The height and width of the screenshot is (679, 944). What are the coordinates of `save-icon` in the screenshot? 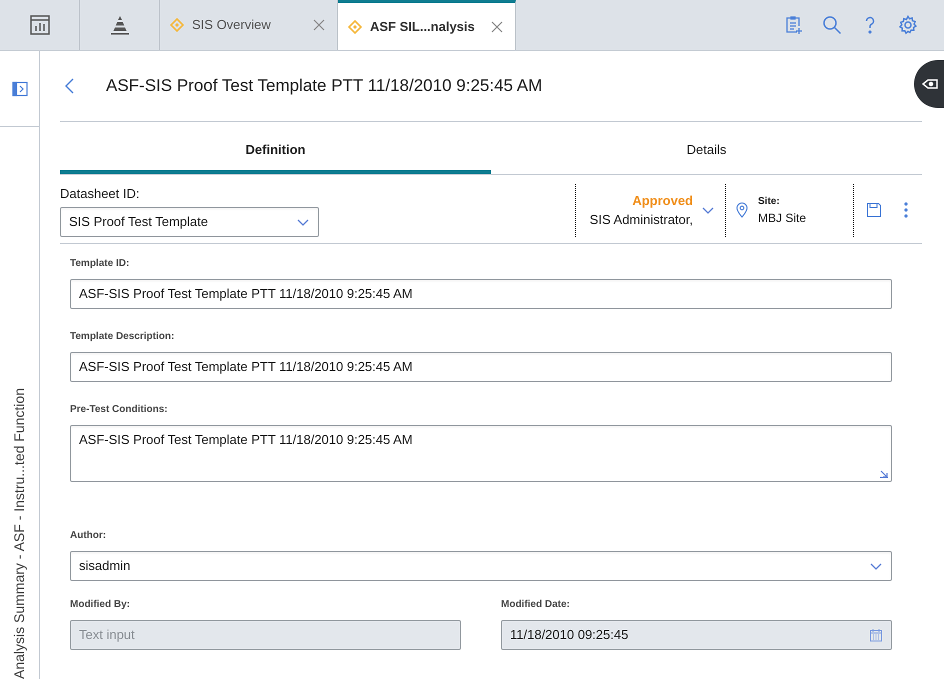 It's located at (874, 210).